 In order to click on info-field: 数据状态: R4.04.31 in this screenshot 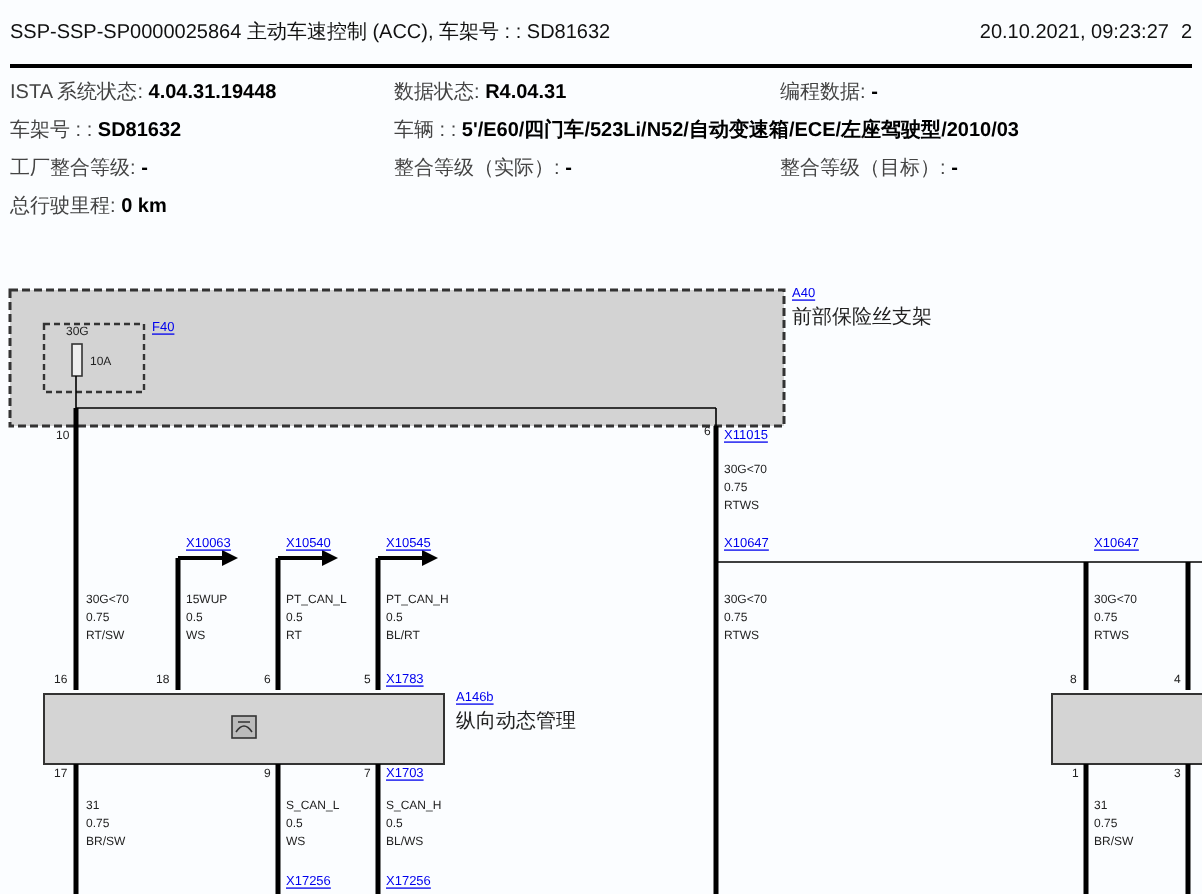, I will do `click(587, 91)`.